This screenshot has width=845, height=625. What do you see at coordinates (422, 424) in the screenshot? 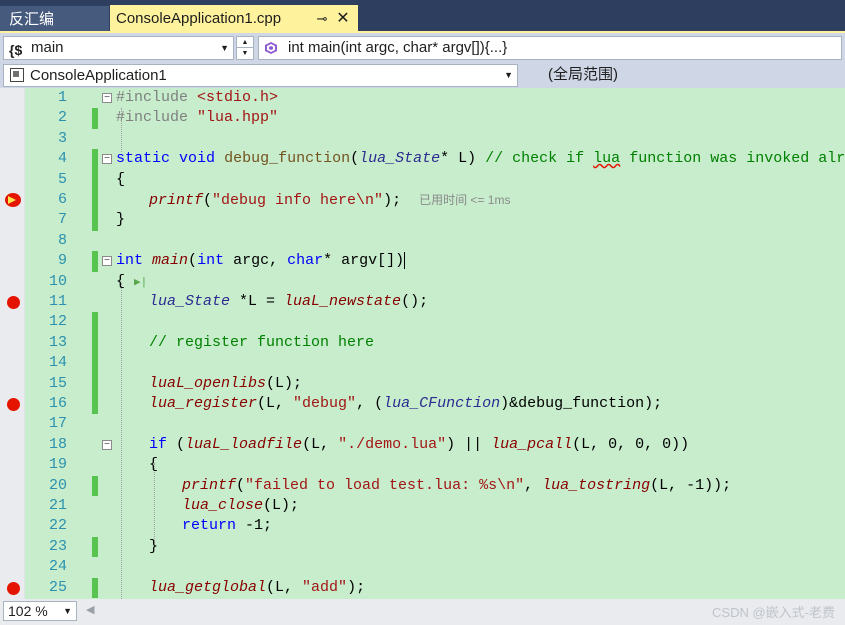
I see `code-line-17: 17` at bounding box center [422, 424].